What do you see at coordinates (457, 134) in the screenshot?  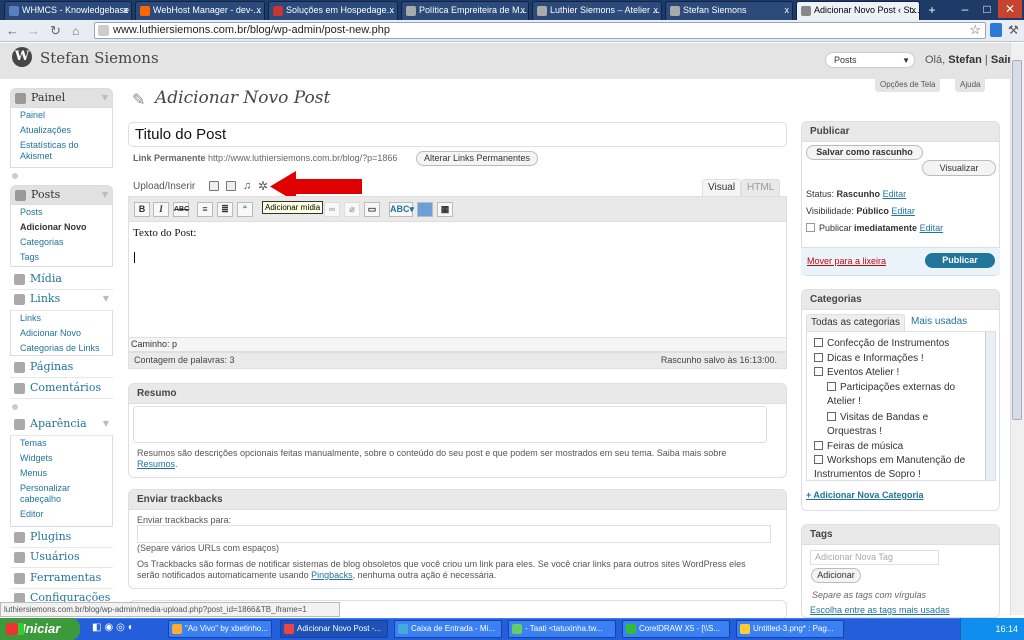 I see `post-title-input: Titulo do Post` at bounding box center [457, 134].